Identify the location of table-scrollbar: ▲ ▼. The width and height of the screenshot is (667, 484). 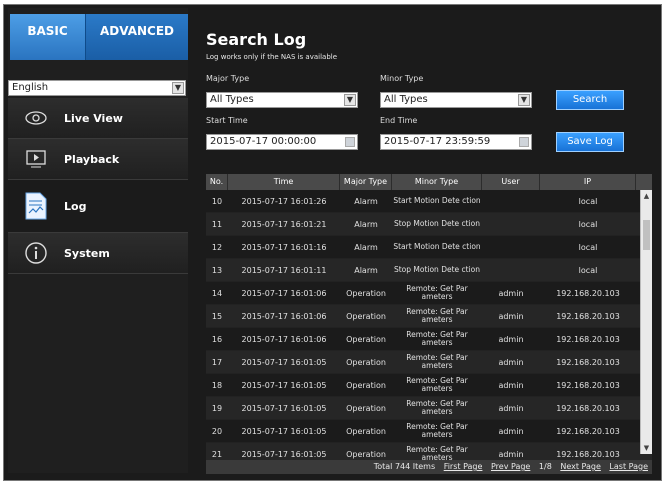
(646, 322).